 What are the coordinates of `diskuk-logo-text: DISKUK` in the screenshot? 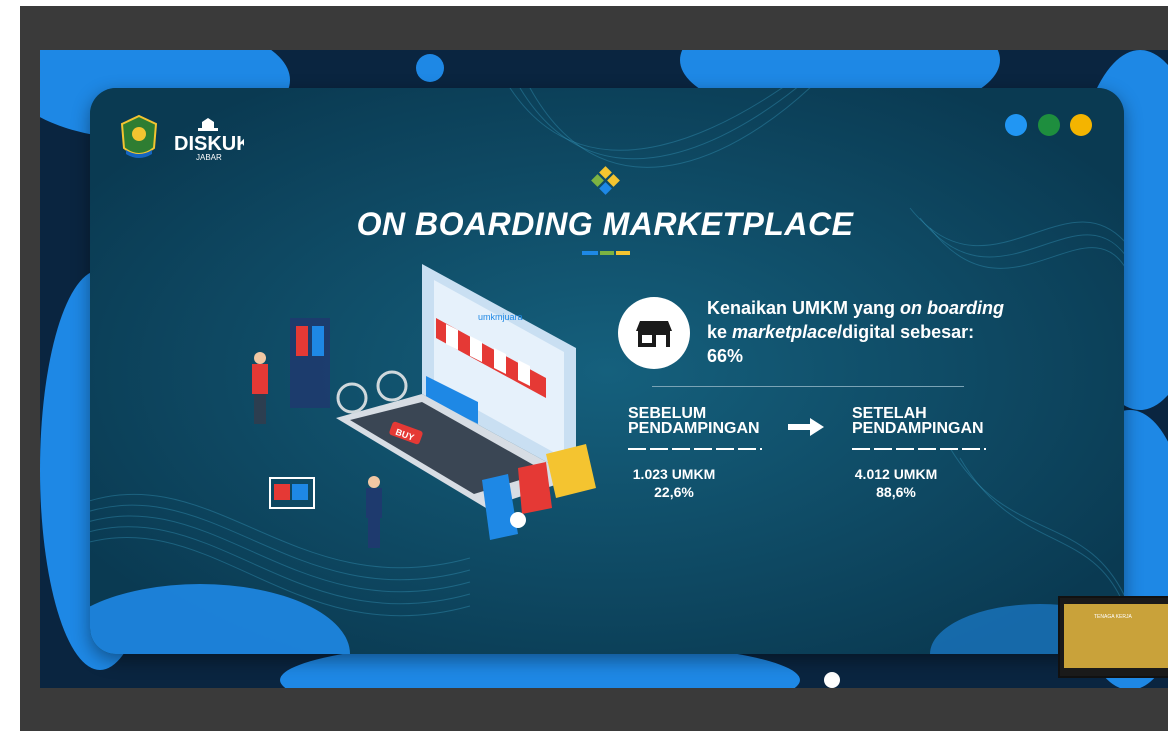 It's located at (209, 144).